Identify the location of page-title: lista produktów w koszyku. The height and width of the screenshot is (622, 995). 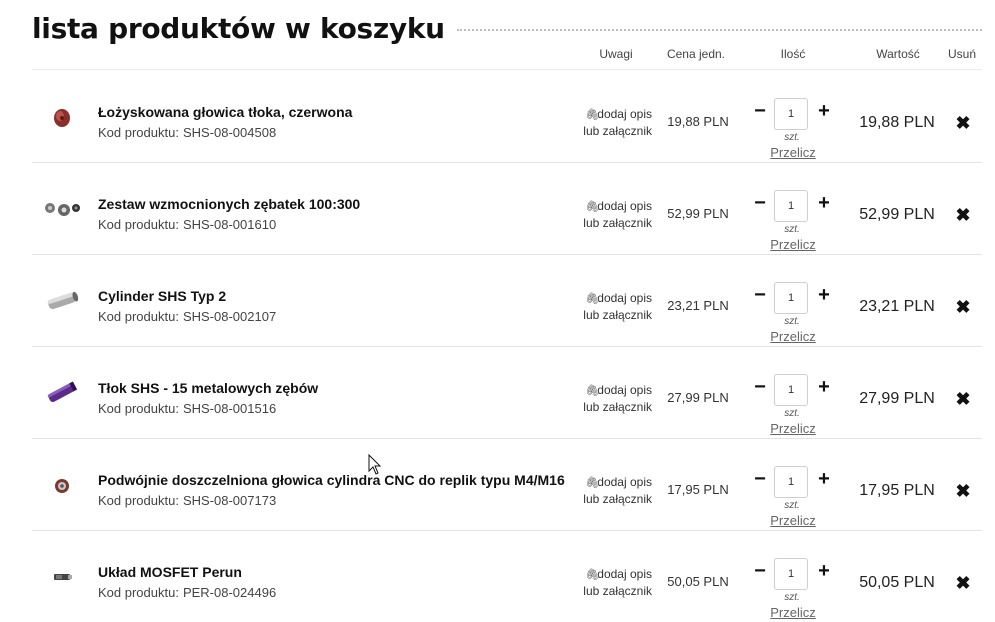
(238, 28).